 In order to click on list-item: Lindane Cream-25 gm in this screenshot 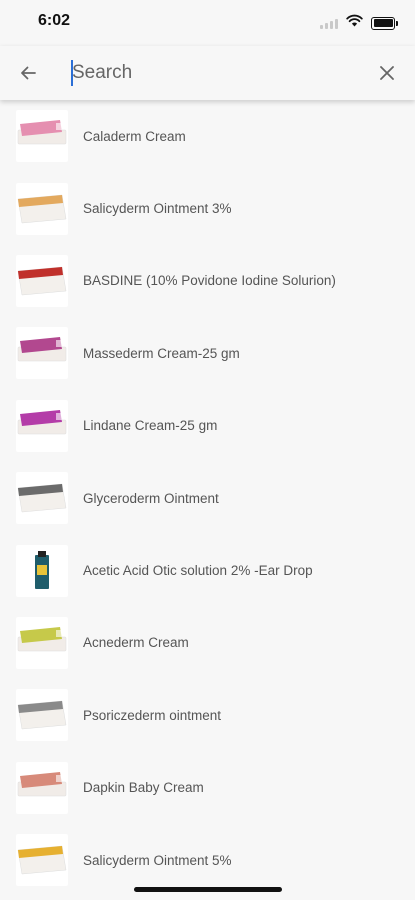, I will do `click(207, 426)`.